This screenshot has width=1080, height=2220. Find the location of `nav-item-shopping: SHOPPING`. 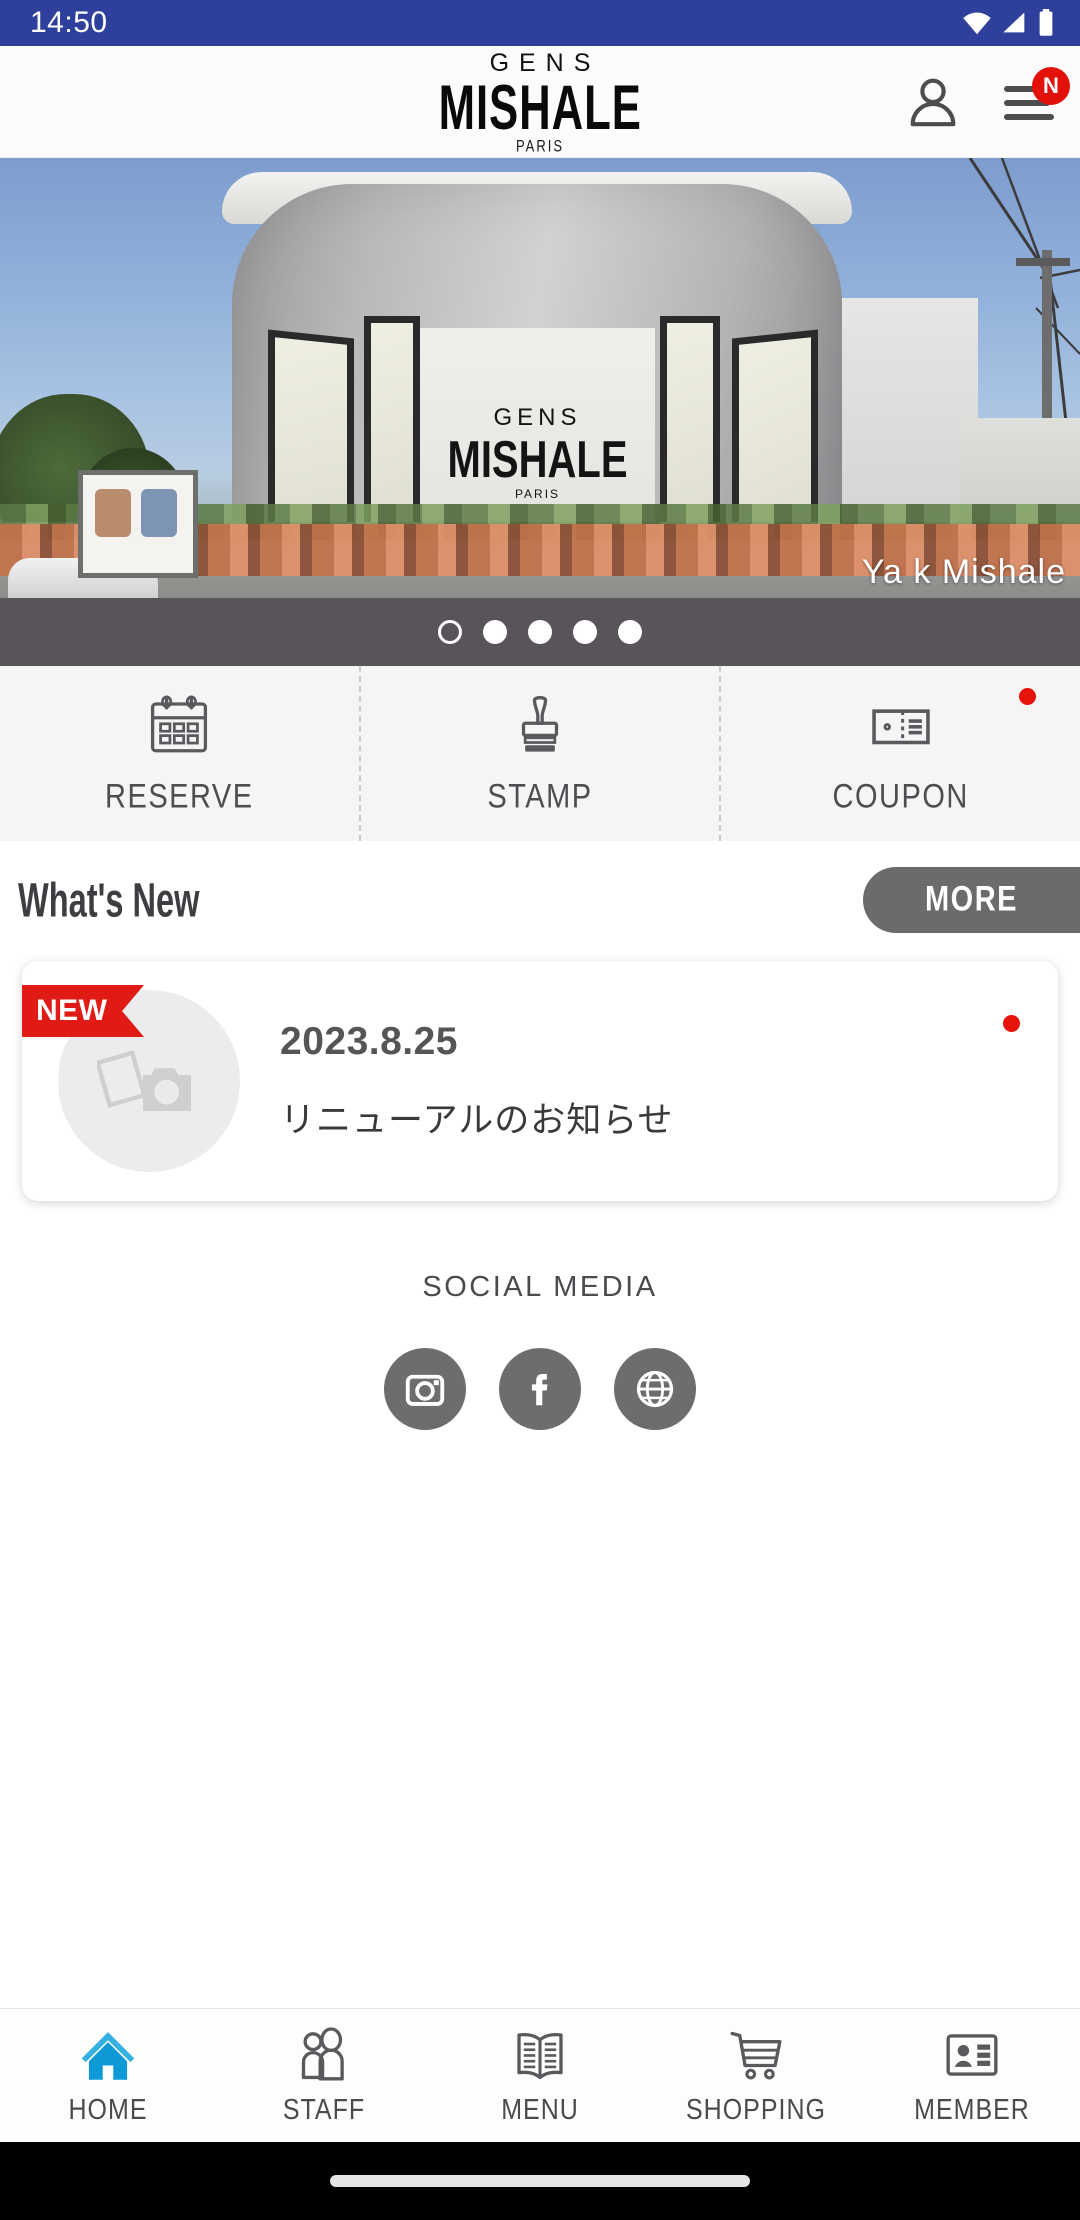

nav-item-shopping: SHOPPING is located at coordinates (756, 2075).